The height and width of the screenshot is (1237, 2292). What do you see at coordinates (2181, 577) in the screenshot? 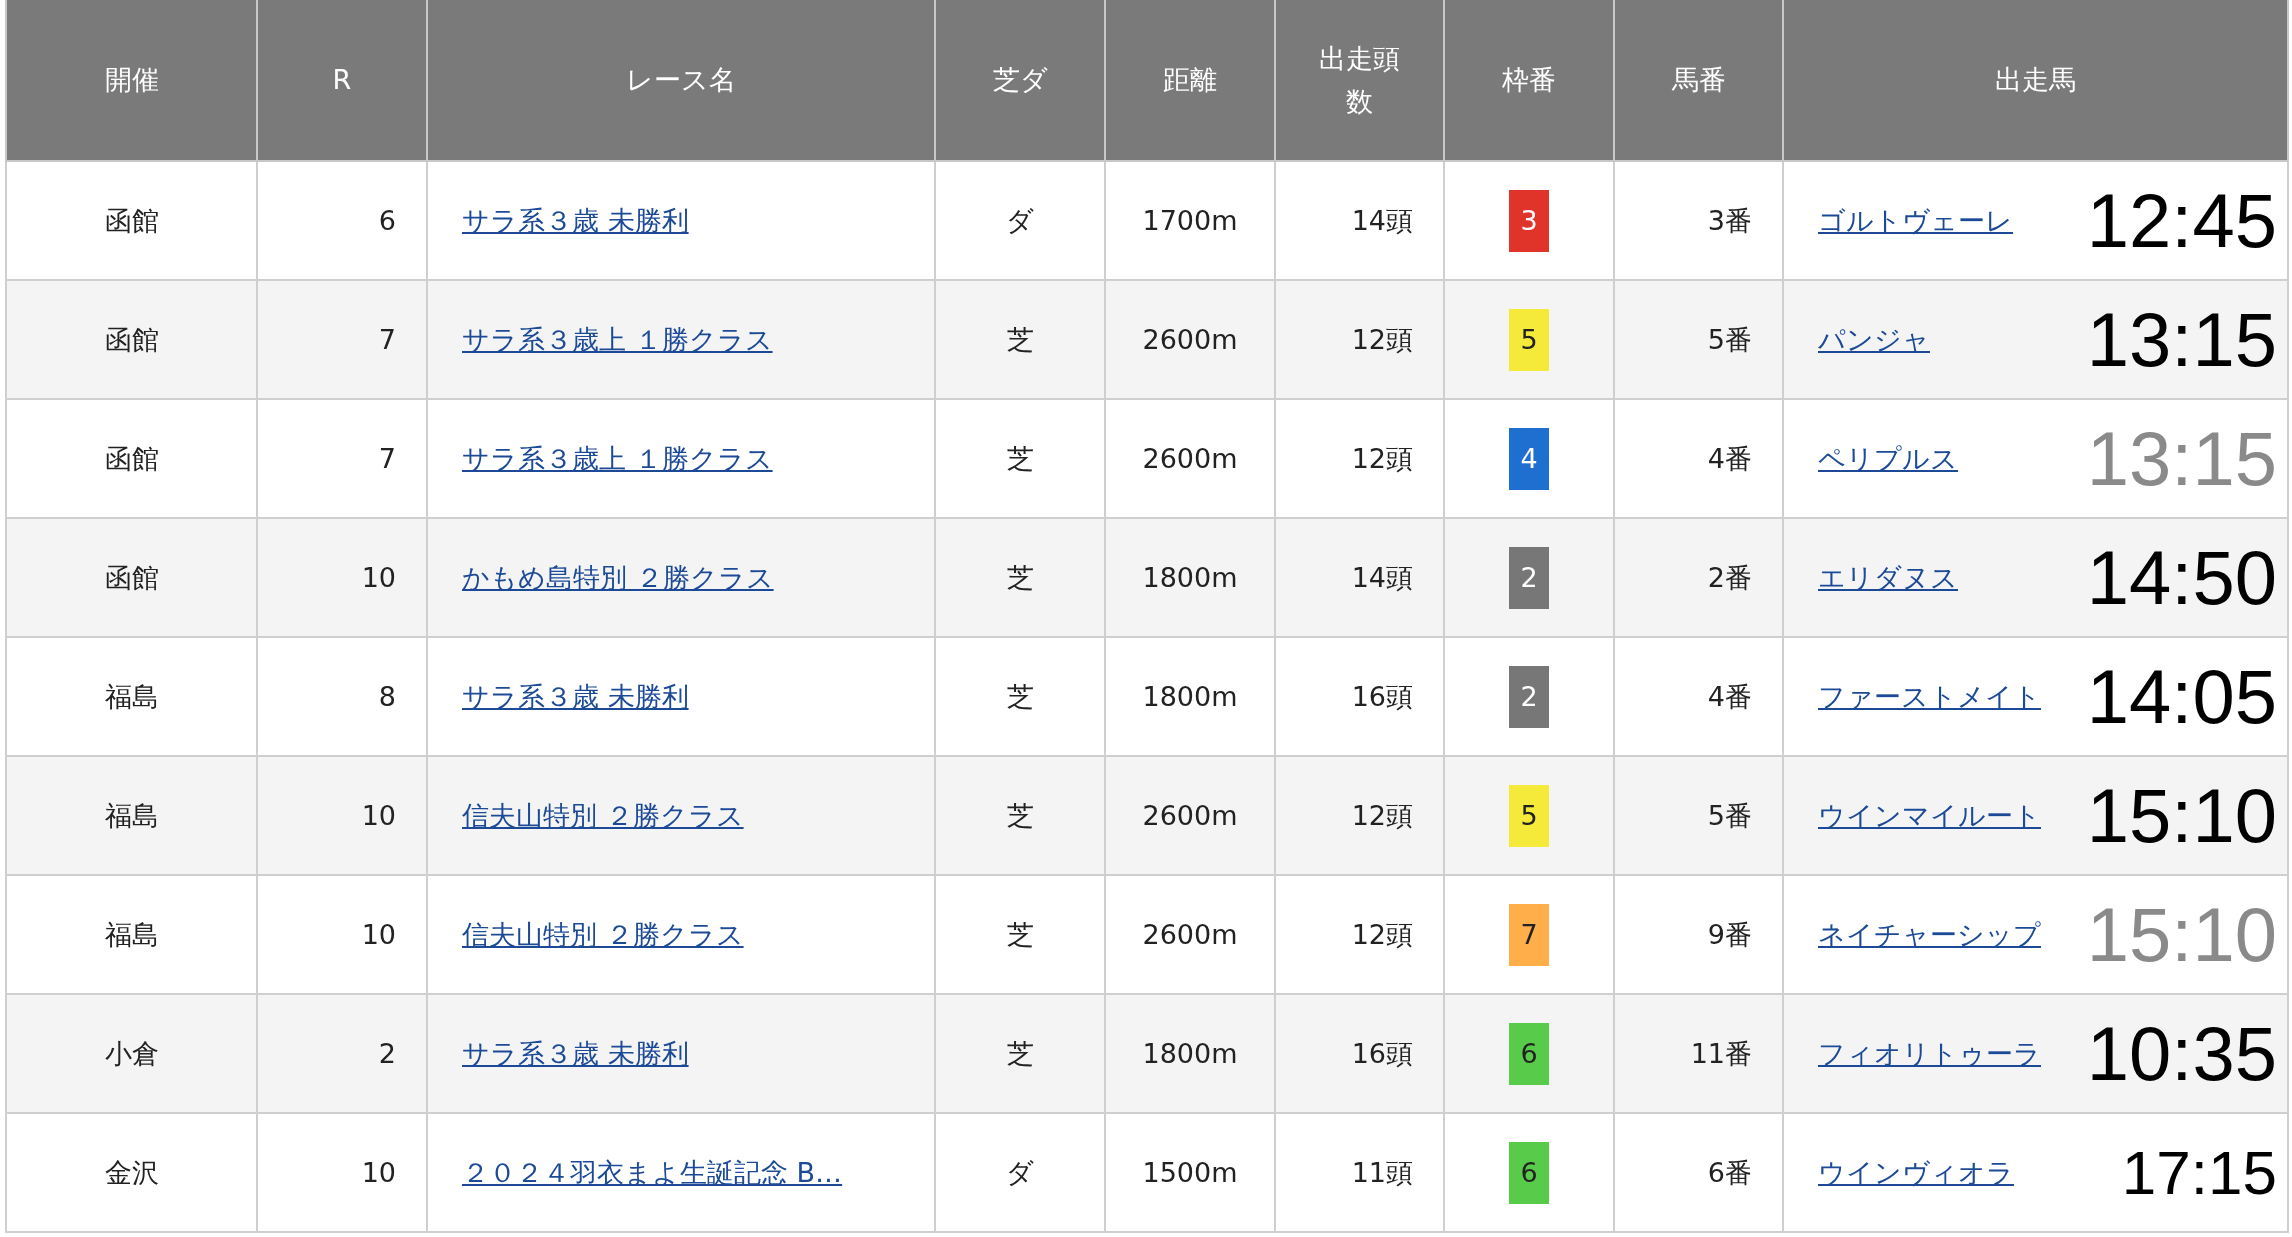
I see `post-time: 14:50` at bounding box center [2181, 577].